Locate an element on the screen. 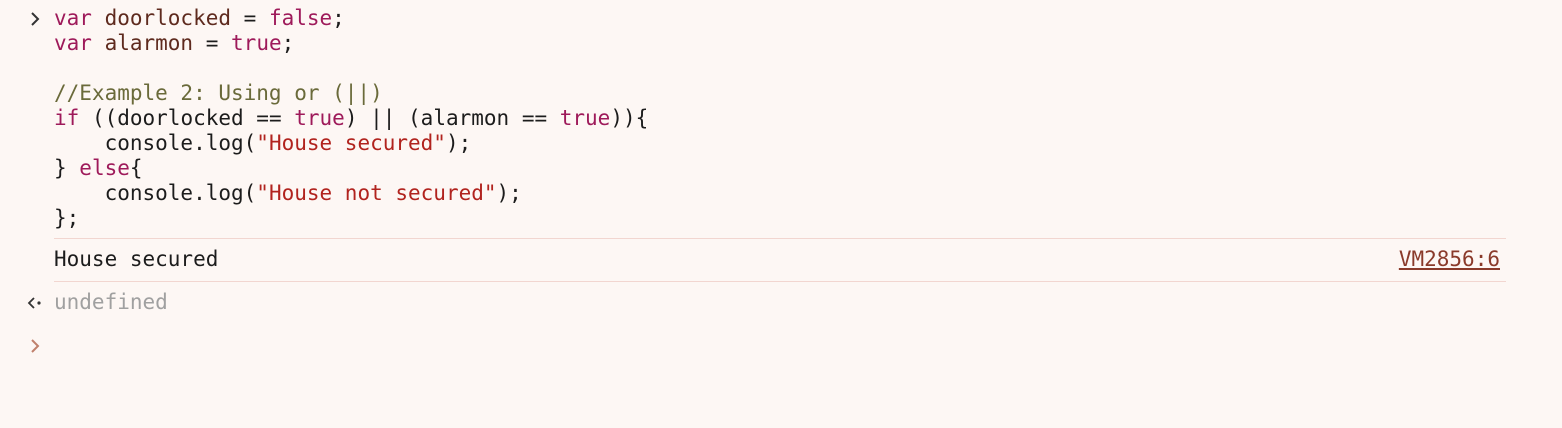 This screenshot has width=1562, height=428. code-token: if is located at coordinates (67, 118).